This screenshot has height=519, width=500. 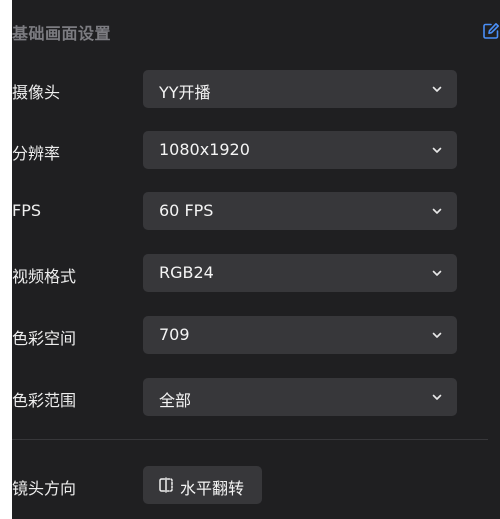 What do you see at coordinates (300, 211) in the screenshot?
I see `fps-select: 60 FPS` at bounding box center [300, 211].